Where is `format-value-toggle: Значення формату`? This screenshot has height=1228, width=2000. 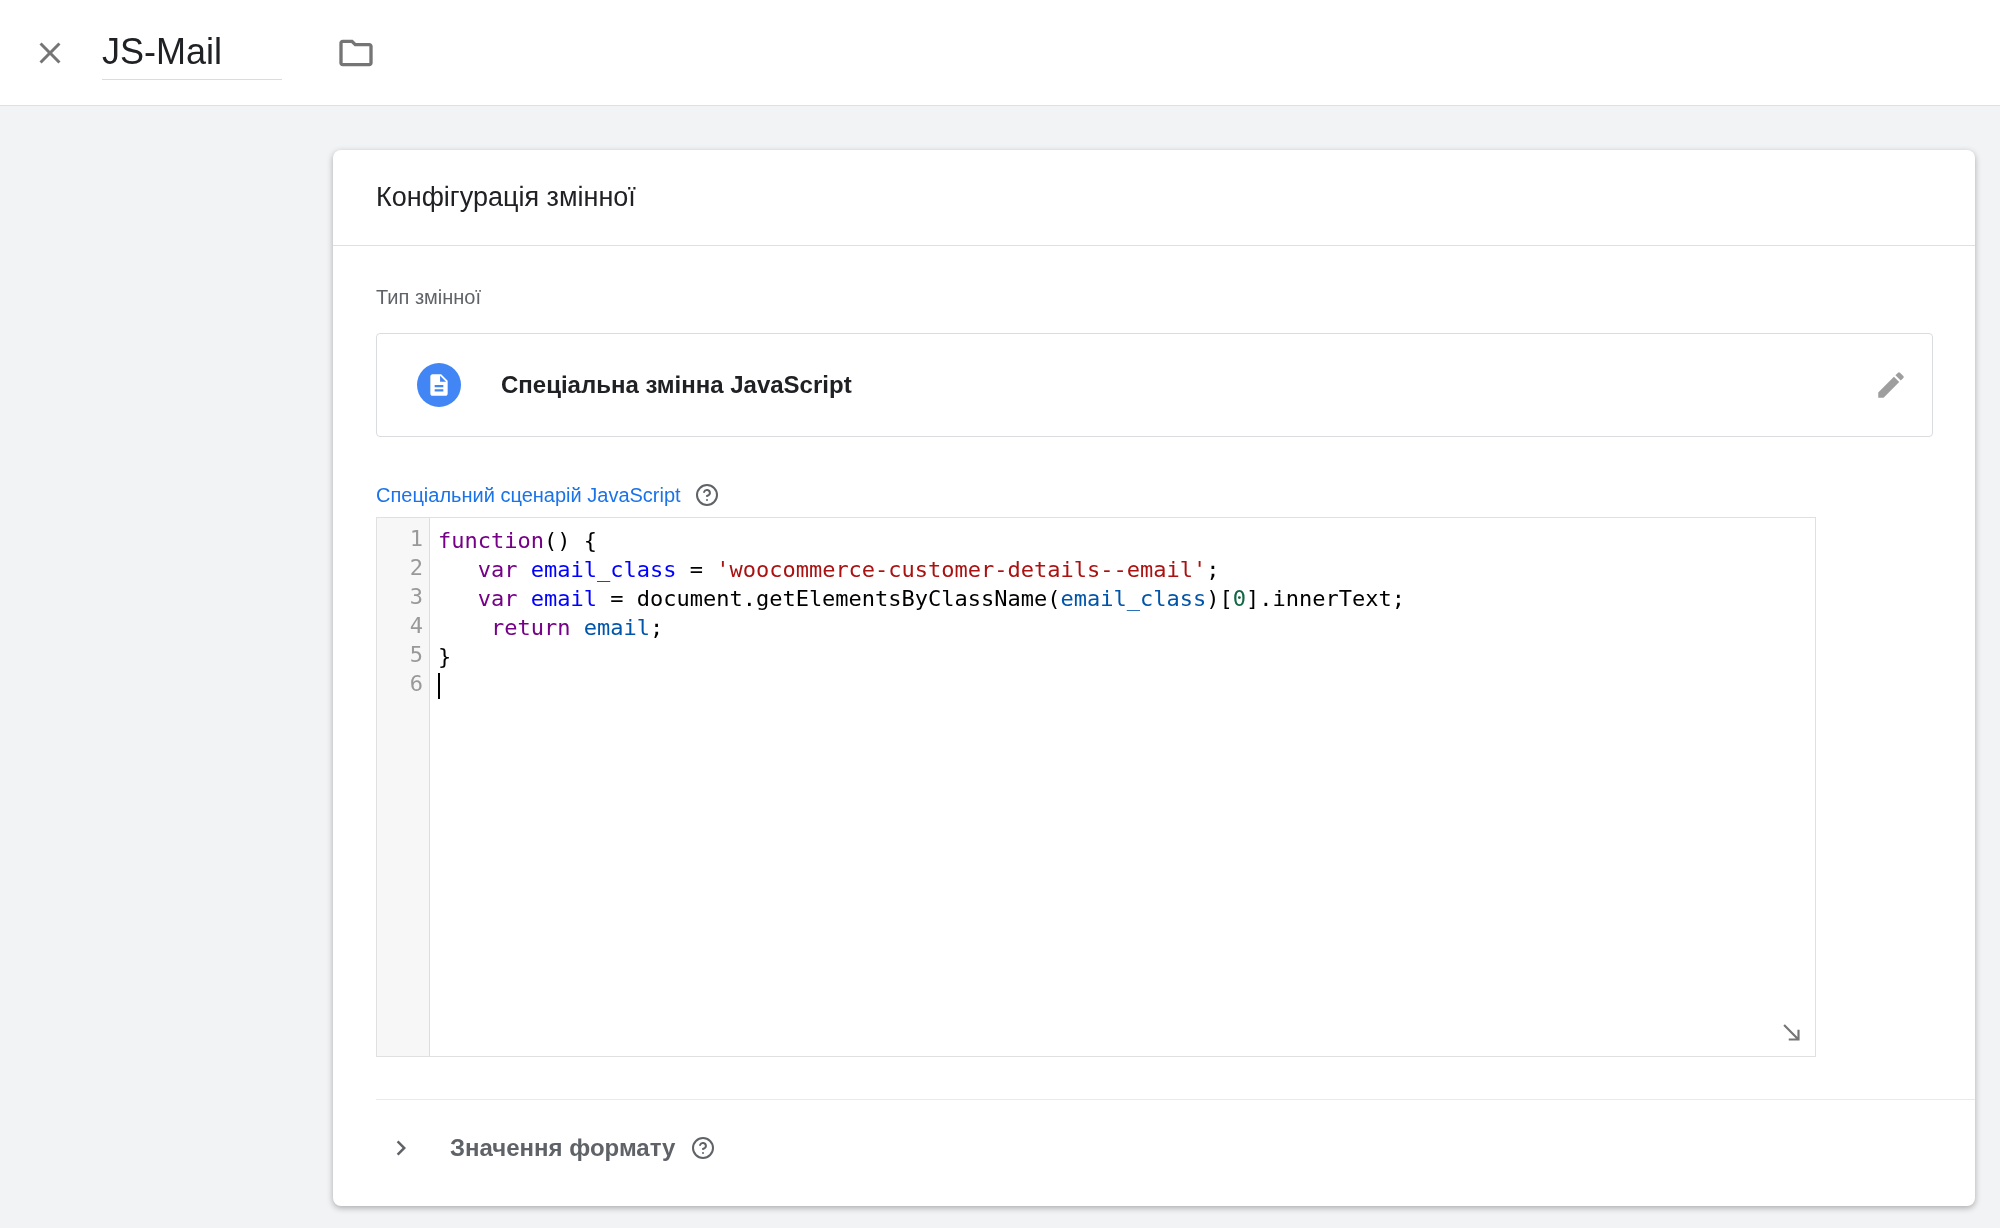
format-value-toggle: Значення формату is located at coordinates (1154, 1148).